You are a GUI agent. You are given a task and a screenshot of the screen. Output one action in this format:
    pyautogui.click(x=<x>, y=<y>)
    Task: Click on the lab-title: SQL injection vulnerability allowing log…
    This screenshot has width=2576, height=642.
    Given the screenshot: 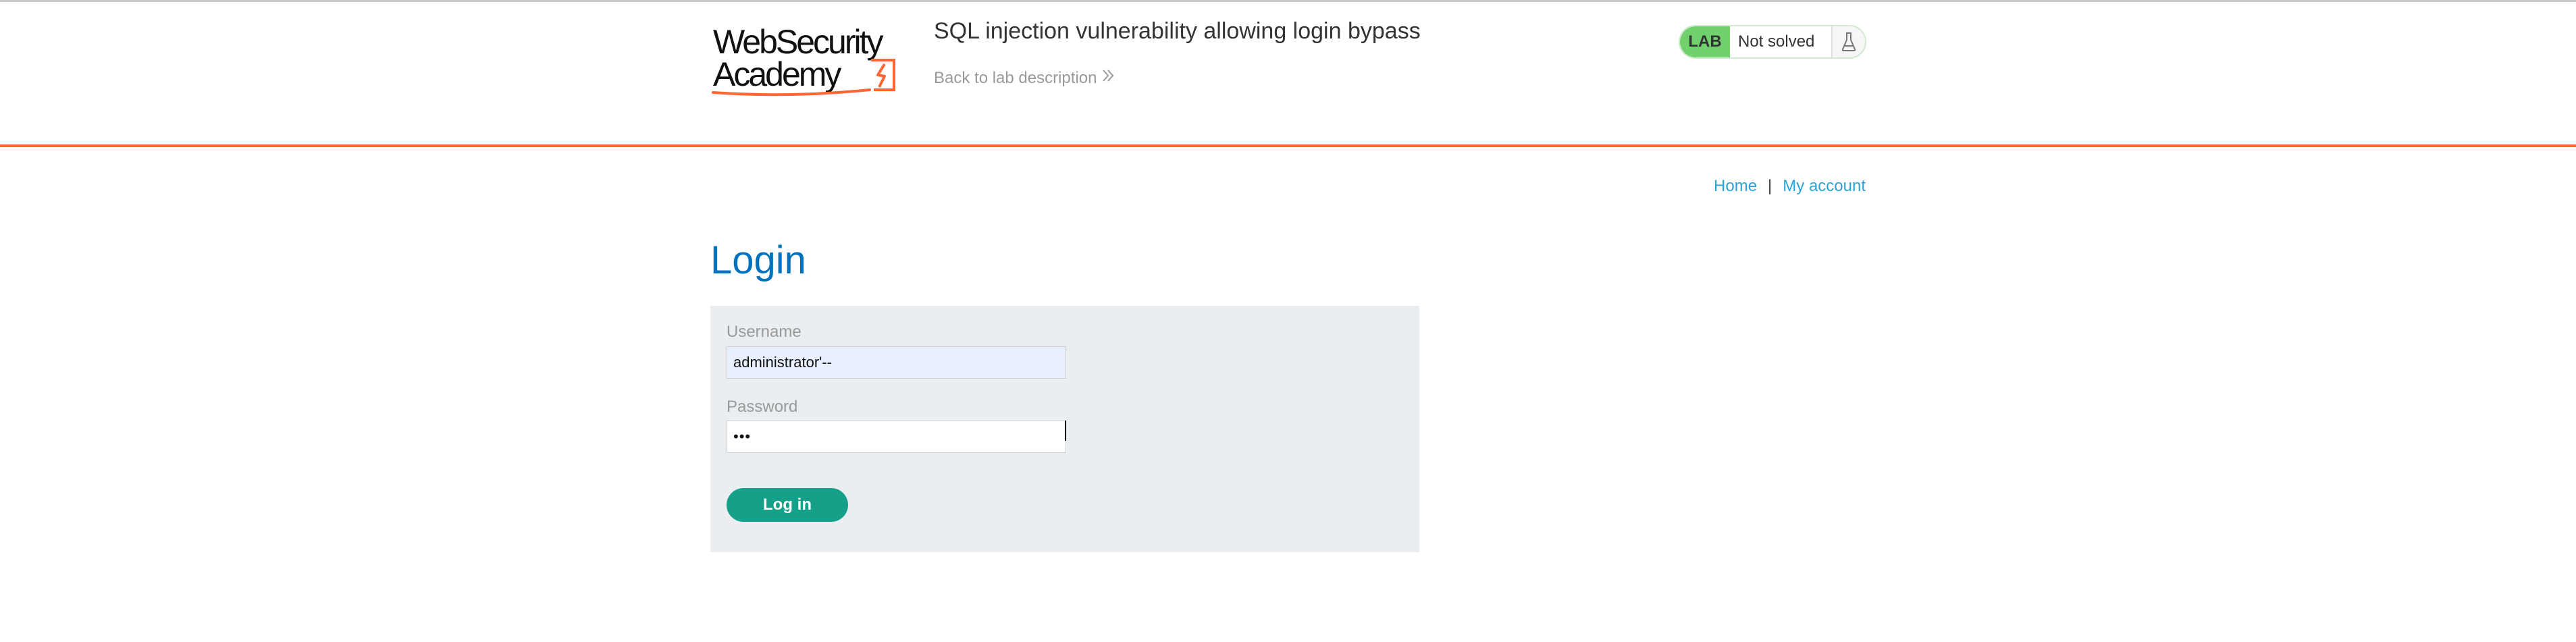 What is the action you would take?
    pyautogui.click(x=1177, y=31)
    